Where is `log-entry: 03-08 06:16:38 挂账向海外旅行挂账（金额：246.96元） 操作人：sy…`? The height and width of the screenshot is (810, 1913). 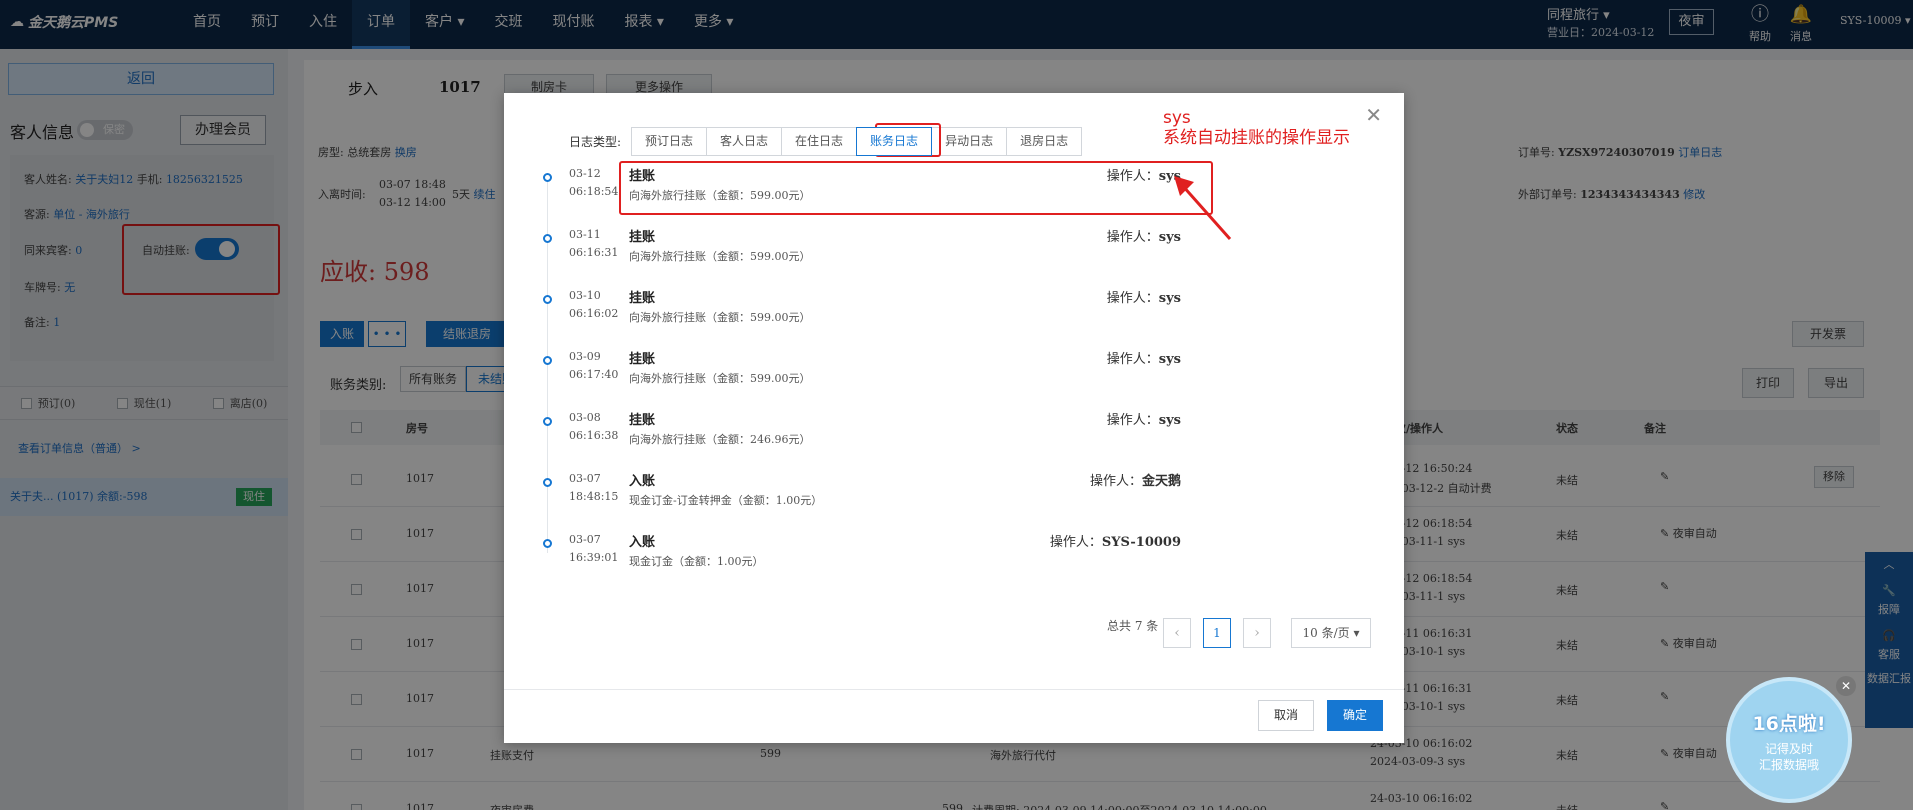 log-entry: 03-08 06:16:38 挂账向海外旅行挂账（金额：246.96元） 操作人：sy… is located at coordinates (954, 434).